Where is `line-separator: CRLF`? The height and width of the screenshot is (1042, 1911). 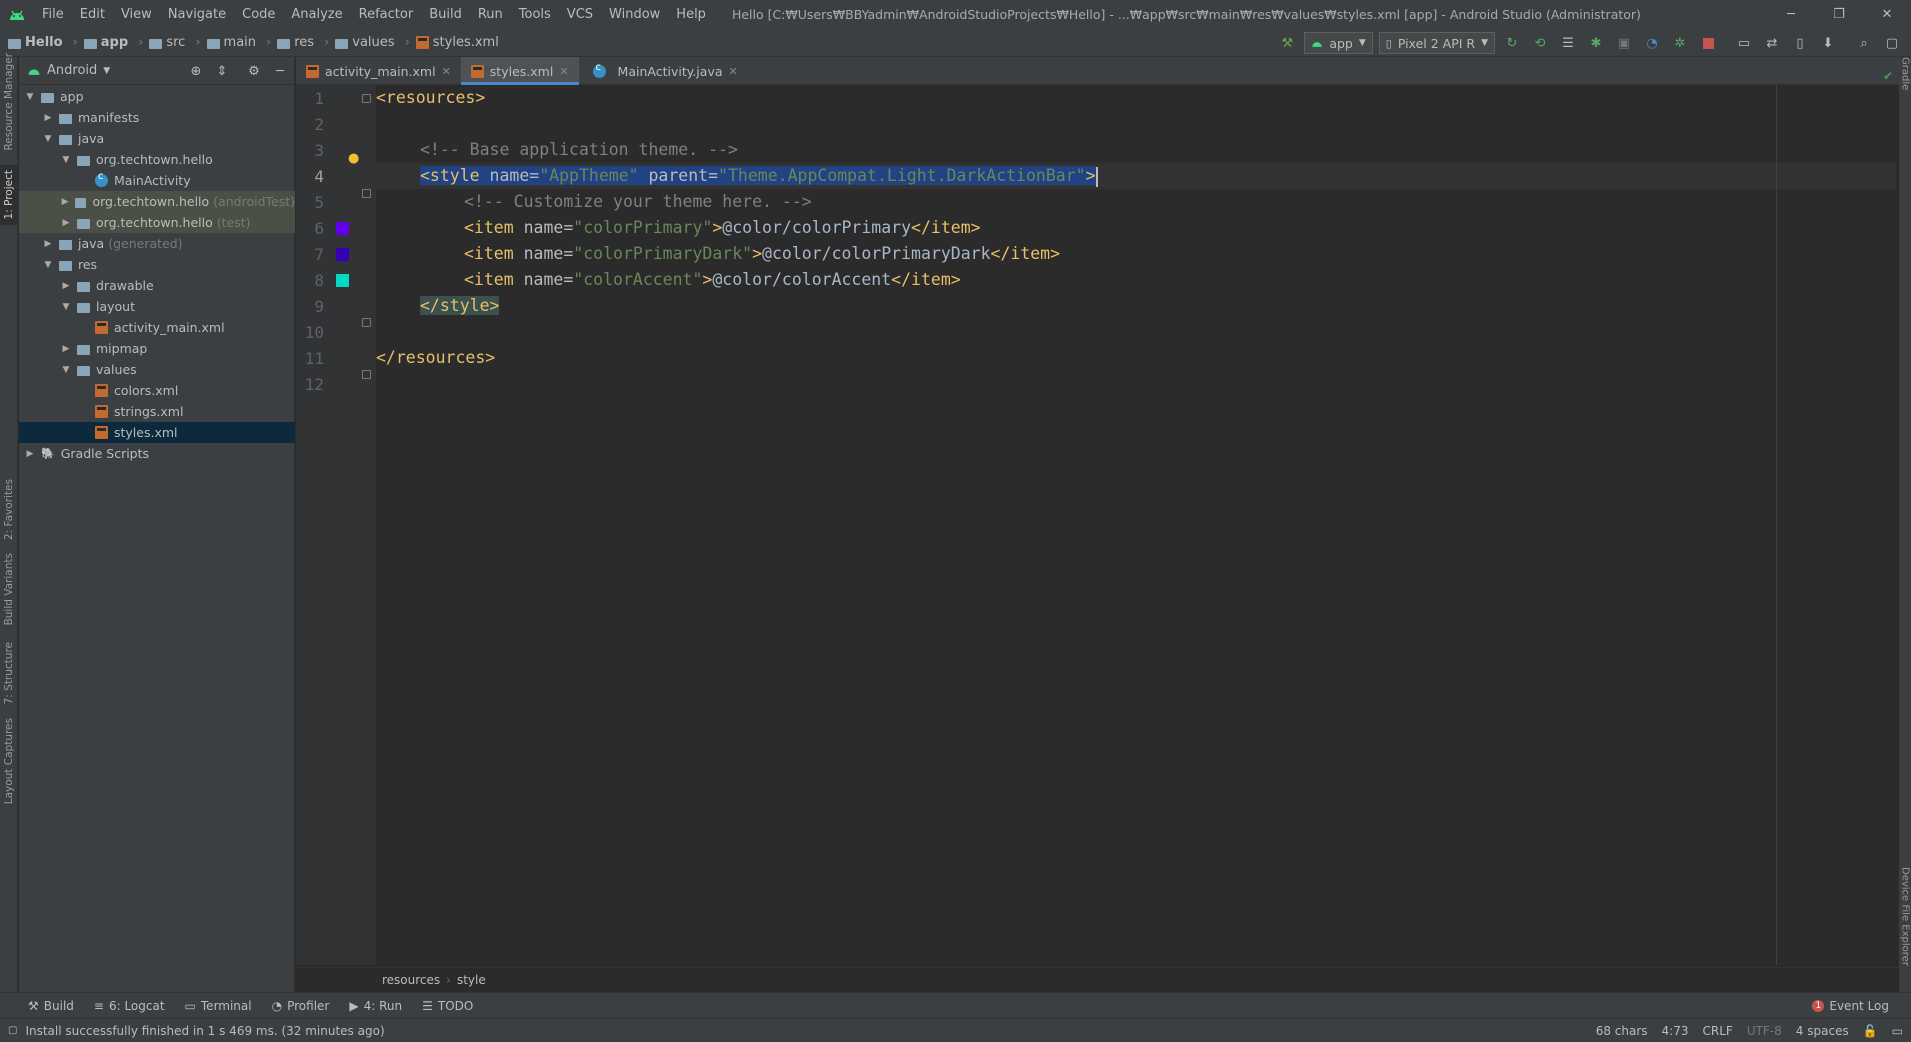 line-separator: CRLF is located at coordinates (1718, 1031).